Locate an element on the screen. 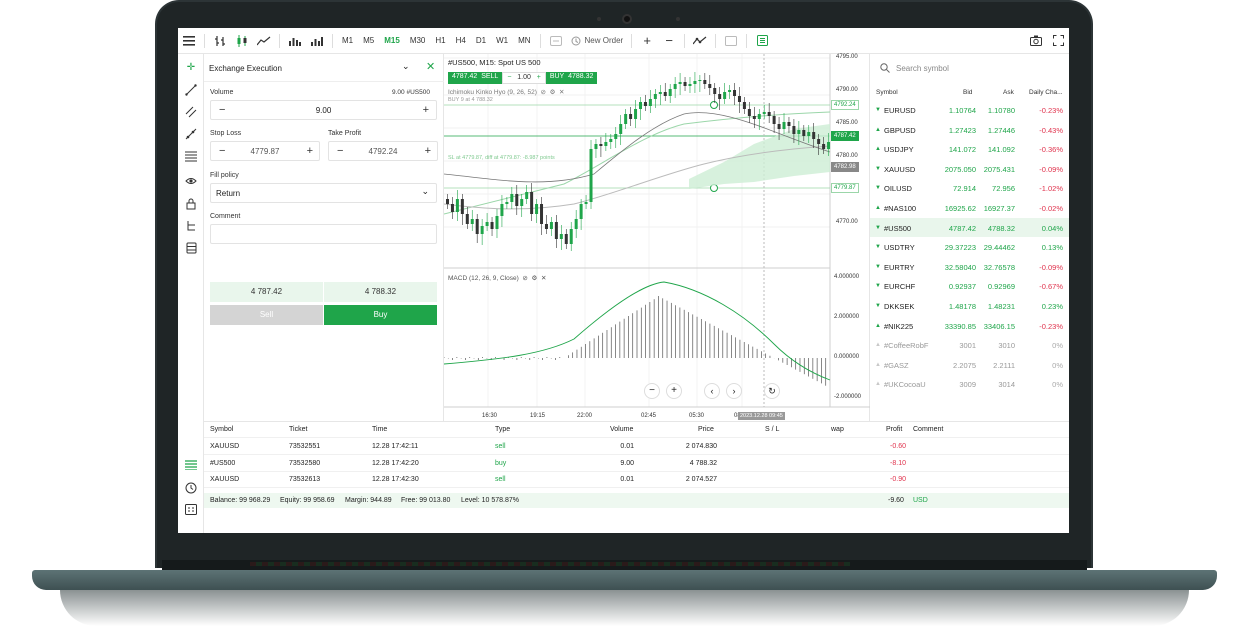 The width and height of the screenshot is (1249, 629). lock-icon is located at coordinates (191, 204).